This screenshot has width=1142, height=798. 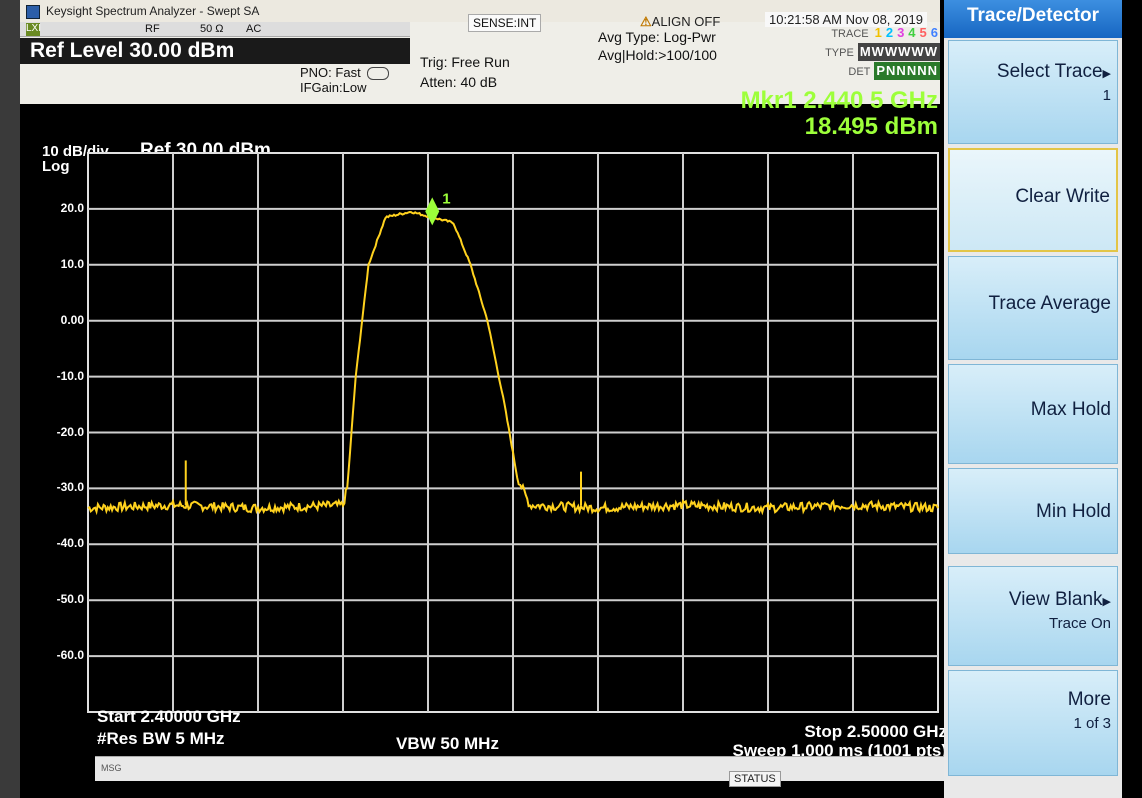 I want to click on max-hold-label: Max Hold, so click(x=1070, y=409).